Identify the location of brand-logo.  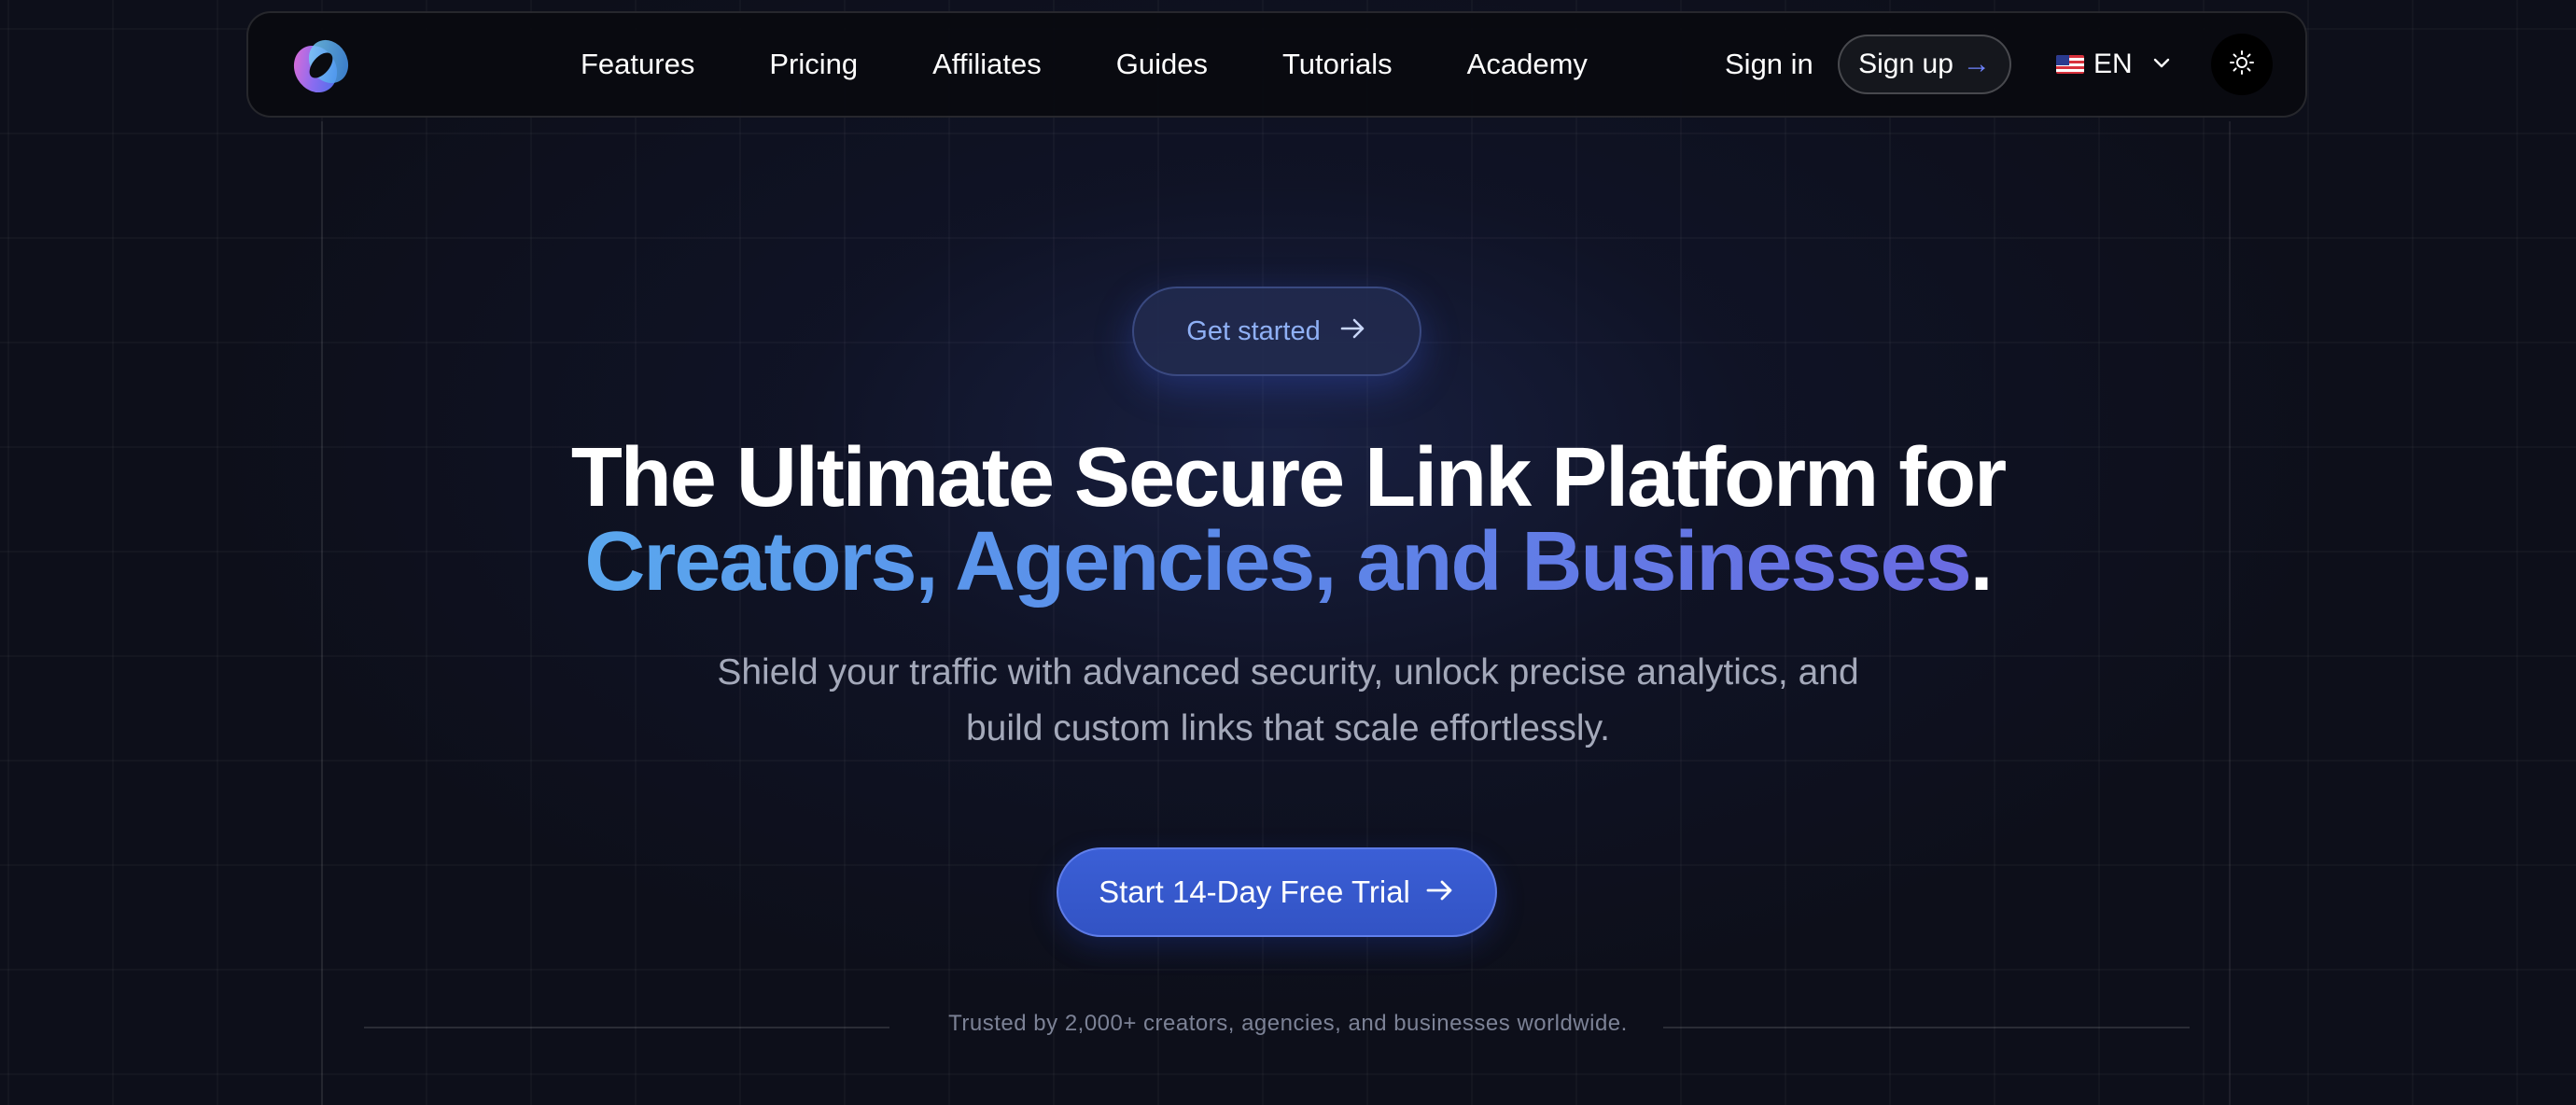
(321, 65).